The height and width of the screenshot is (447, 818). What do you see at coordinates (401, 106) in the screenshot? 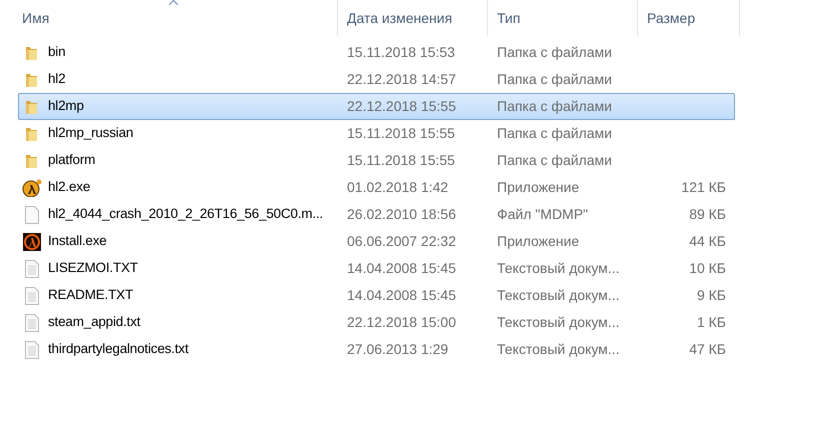
I see `date-cell-text: 22.12.2018 15:55` at bounding box center [401, 106].